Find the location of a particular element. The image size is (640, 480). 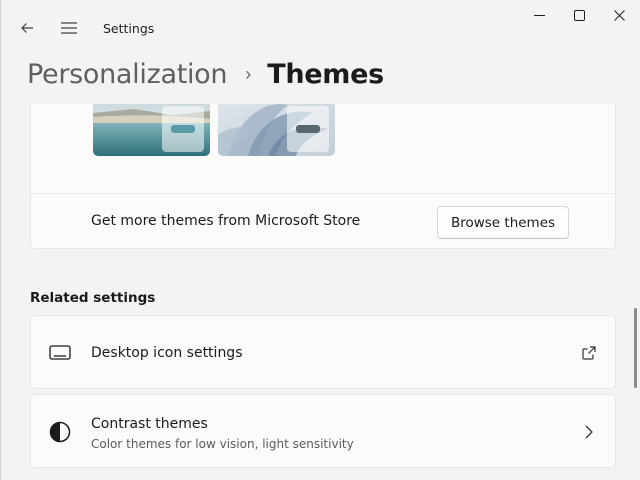

hamburger-menu-icon is located at coordinates (69, 28).